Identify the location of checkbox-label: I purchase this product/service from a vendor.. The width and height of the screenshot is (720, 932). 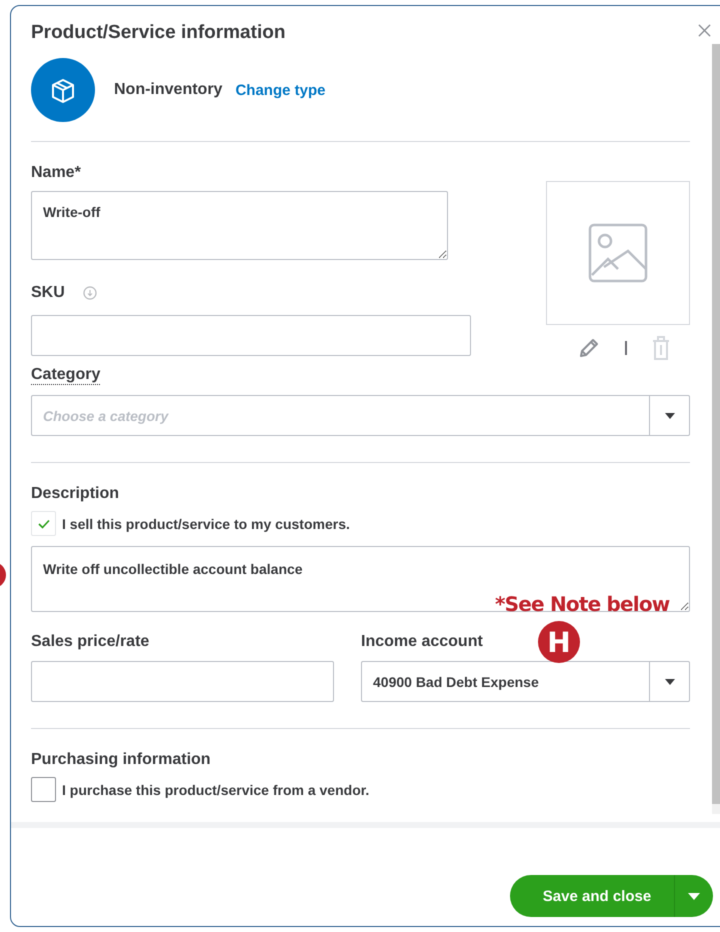
(216, 790).